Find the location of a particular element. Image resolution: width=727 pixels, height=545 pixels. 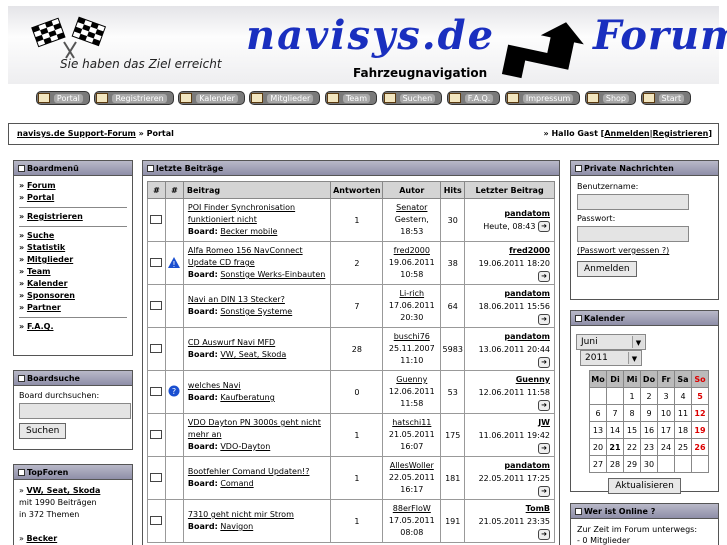

forgot-password-link: (Passwort vergessen ?) is located at coordinates (623, 250).